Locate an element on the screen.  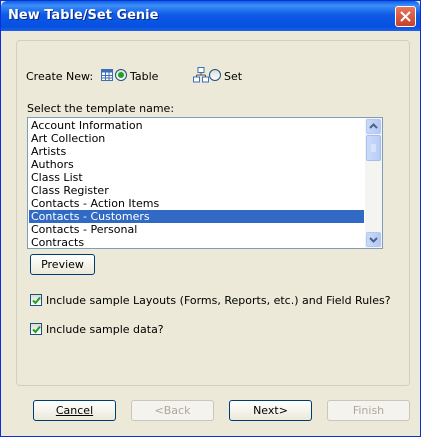
list-item: Contacts - Personal is located at coordinates (196, 229).